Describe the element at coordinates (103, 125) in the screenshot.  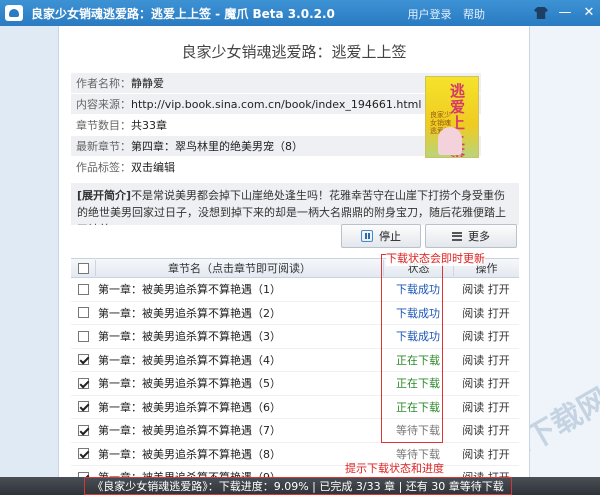
I see `info-label: 章节数目：` at that location.